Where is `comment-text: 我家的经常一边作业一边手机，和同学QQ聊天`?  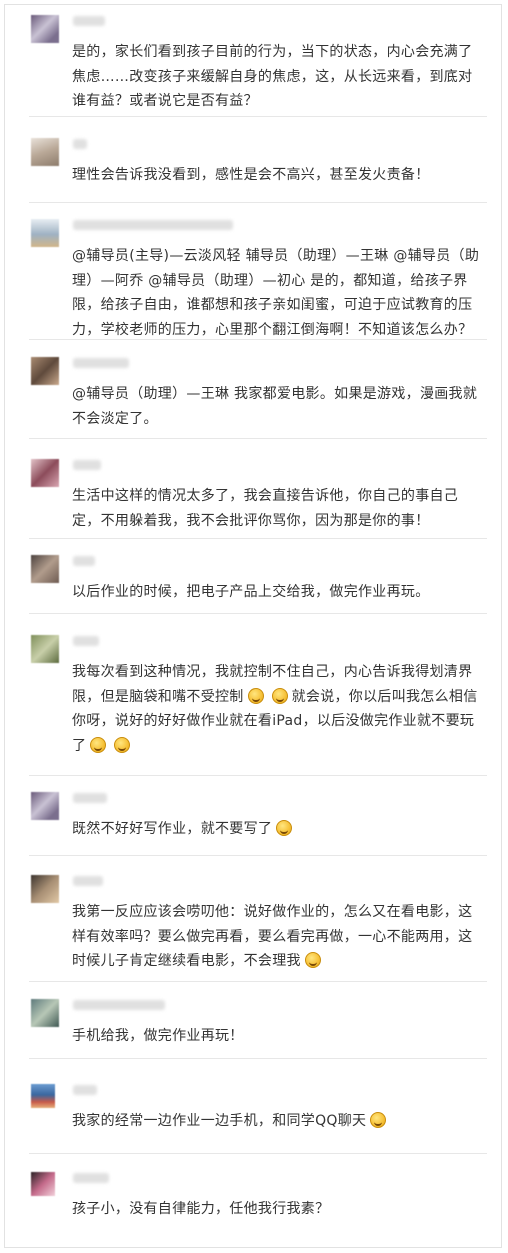 comment-text: 我家的经常一边作业一边手机，和同学QQ聊天 is located at coordinates (277, 1121).